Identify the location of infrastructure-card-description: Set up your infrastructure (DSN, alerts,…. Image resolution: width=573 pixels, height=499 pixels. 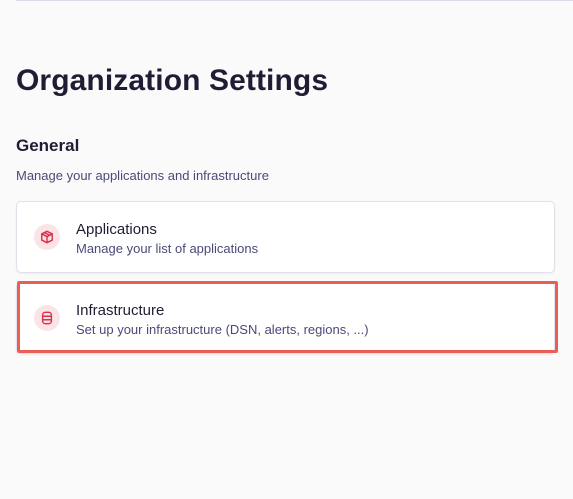
(222, 329).